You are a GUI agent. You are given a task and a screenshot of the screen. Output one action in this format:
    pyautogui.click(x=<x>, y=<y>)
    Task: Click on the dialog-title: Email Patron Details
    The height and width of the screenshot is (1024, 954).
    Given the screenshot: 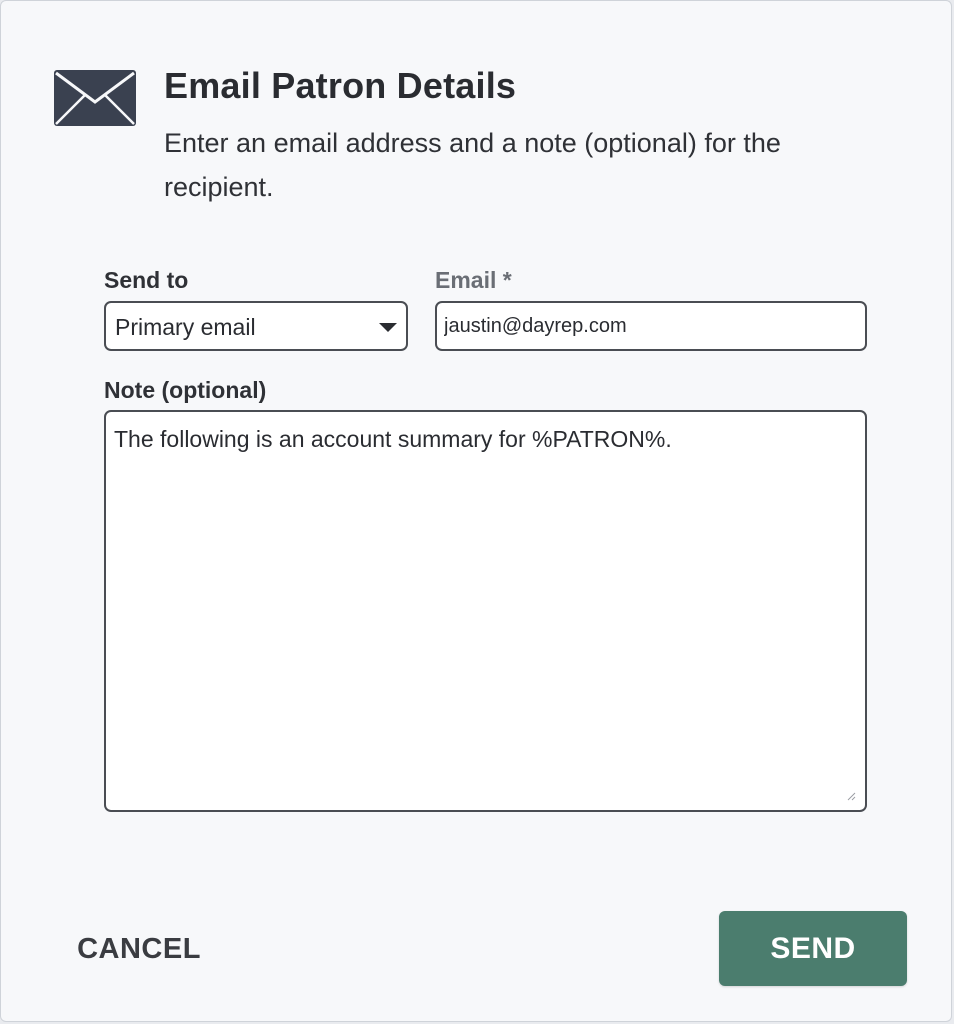 What is the action you would take?
    pyautogui.click(x=340, y=85)
    